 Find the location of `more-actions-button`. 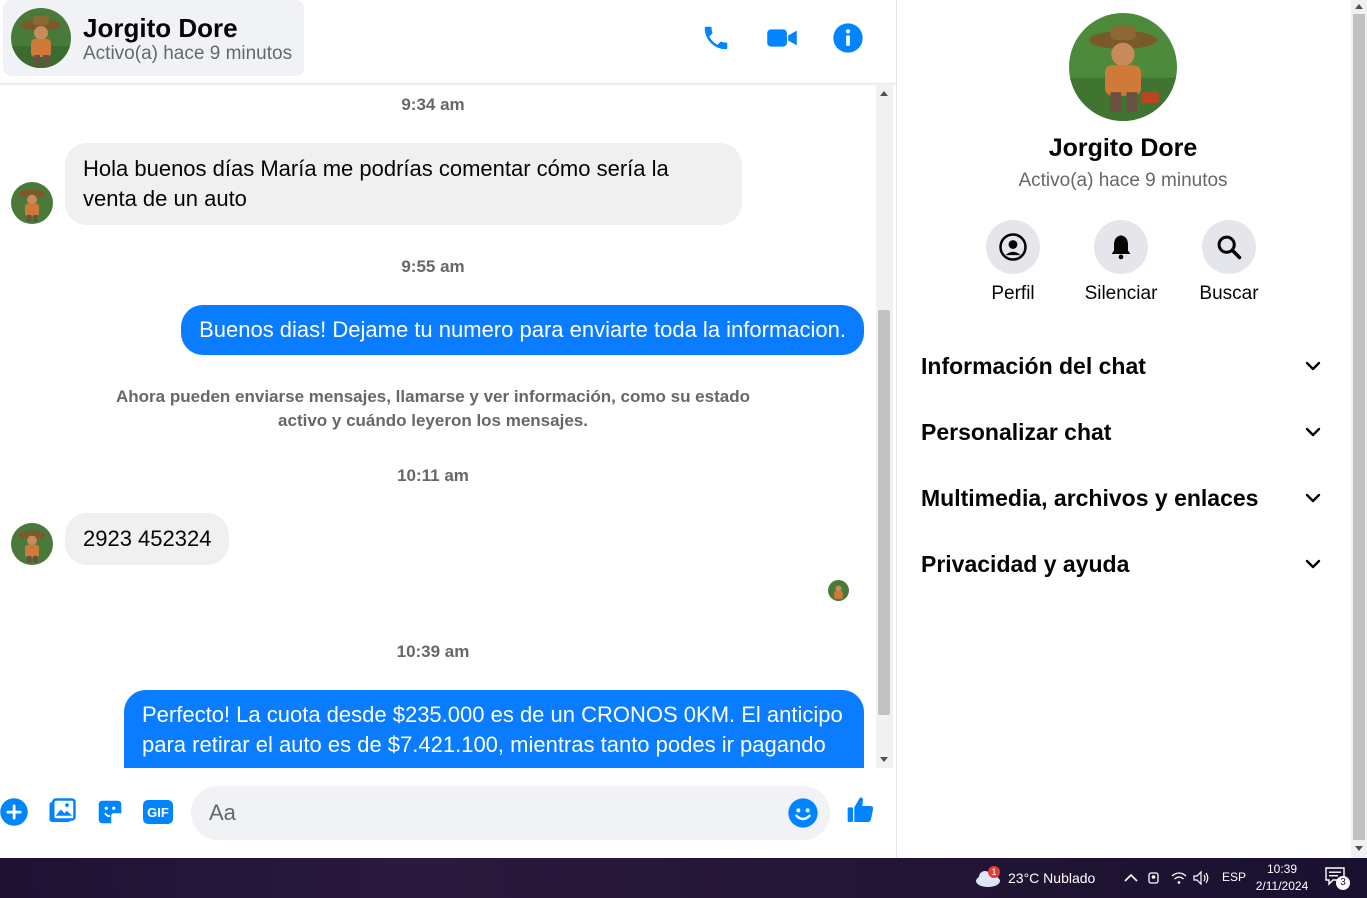

more-actions-button is located at coordinates (15, 812).